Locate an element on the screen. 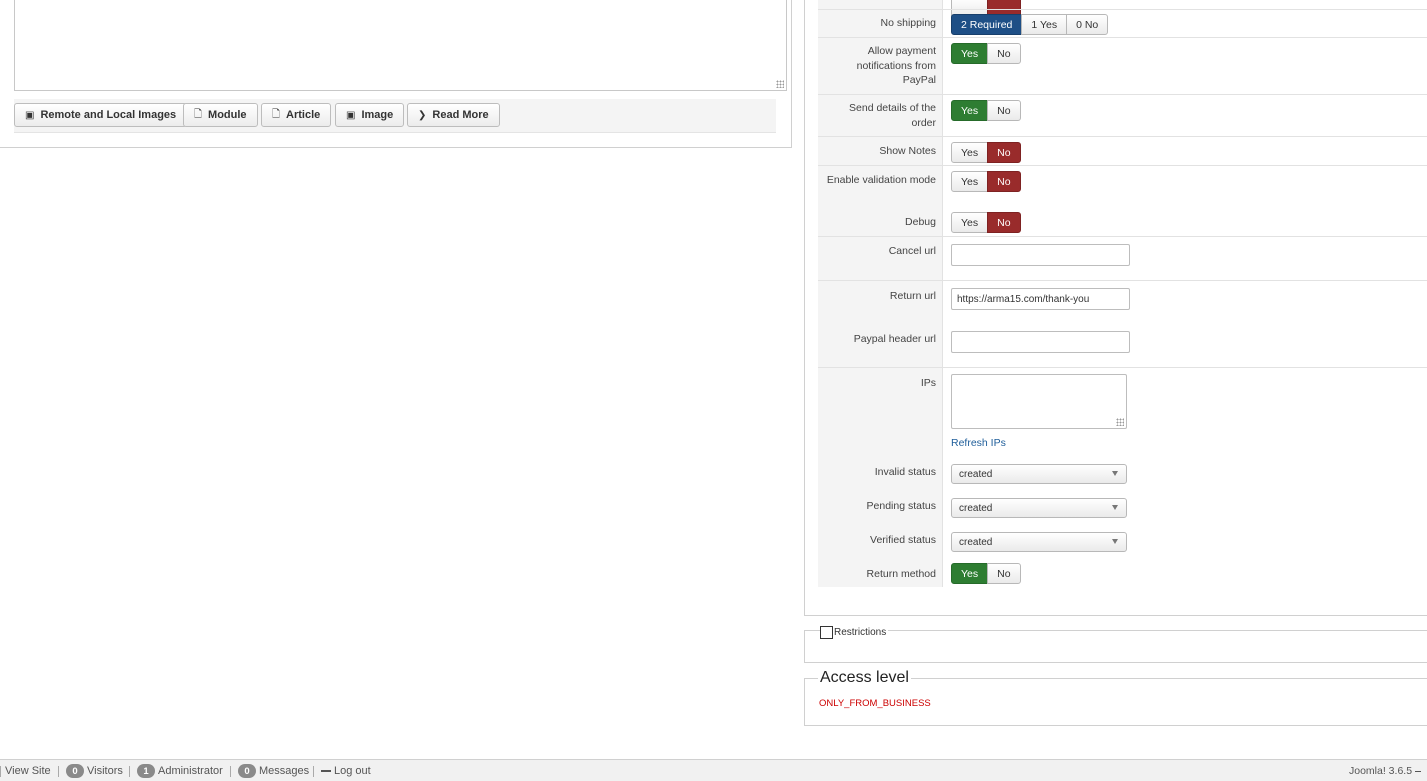 The height and width of the screenshot is (781, 1427). settings-row-validation-mode: Enable validation mode Yes No is located at coordinates (1122, 186).